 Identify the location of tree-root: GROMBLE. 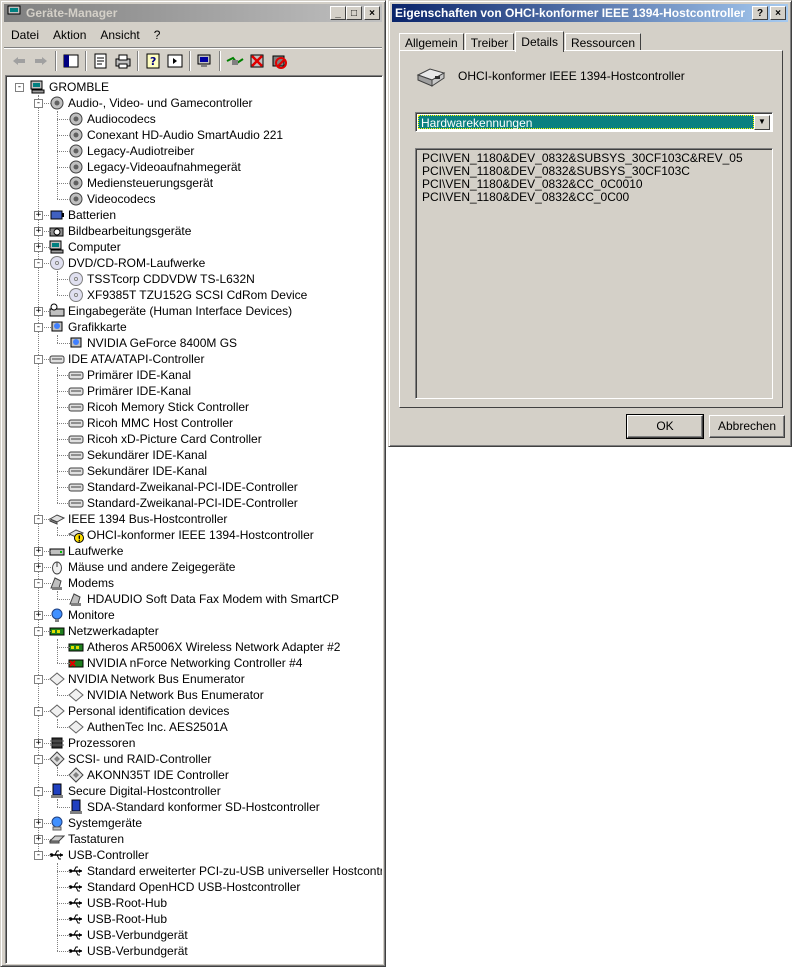
(69, 87).